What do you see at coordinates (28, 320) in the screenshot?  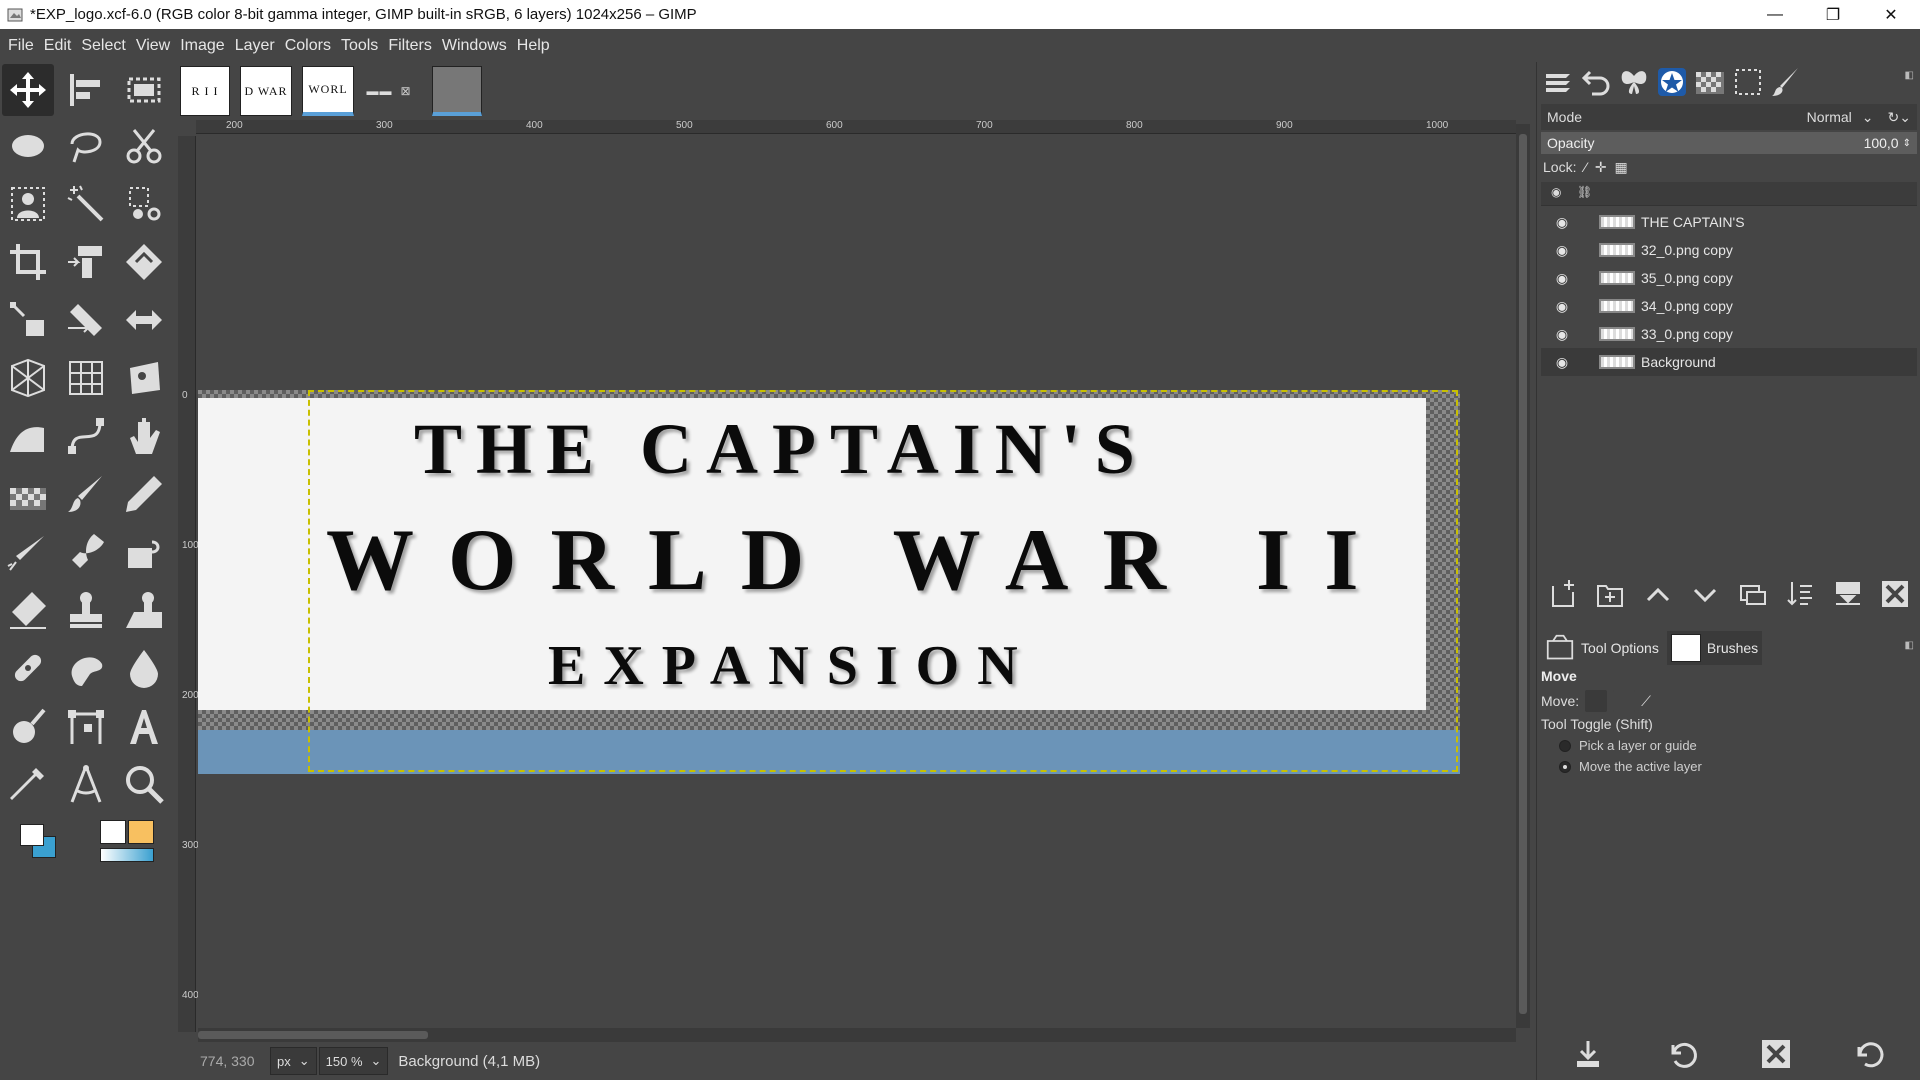 I see `handle-transform-tool` at bounding box center [28, 320].